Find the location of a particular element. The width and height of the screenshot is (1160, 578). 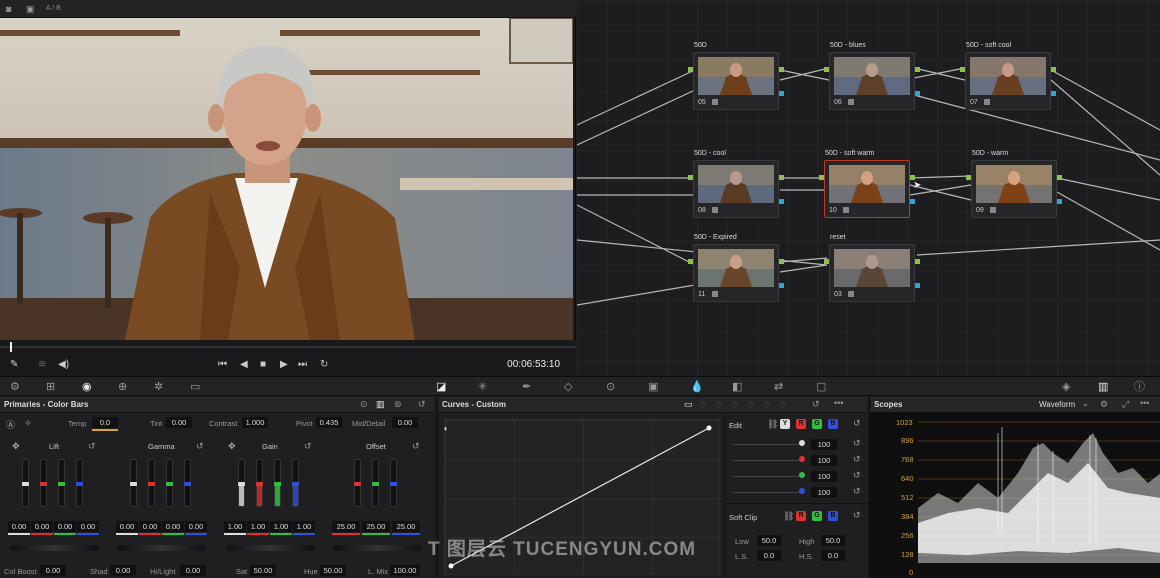

hilight-field: 0.00 is located at coordinates (193, 570).